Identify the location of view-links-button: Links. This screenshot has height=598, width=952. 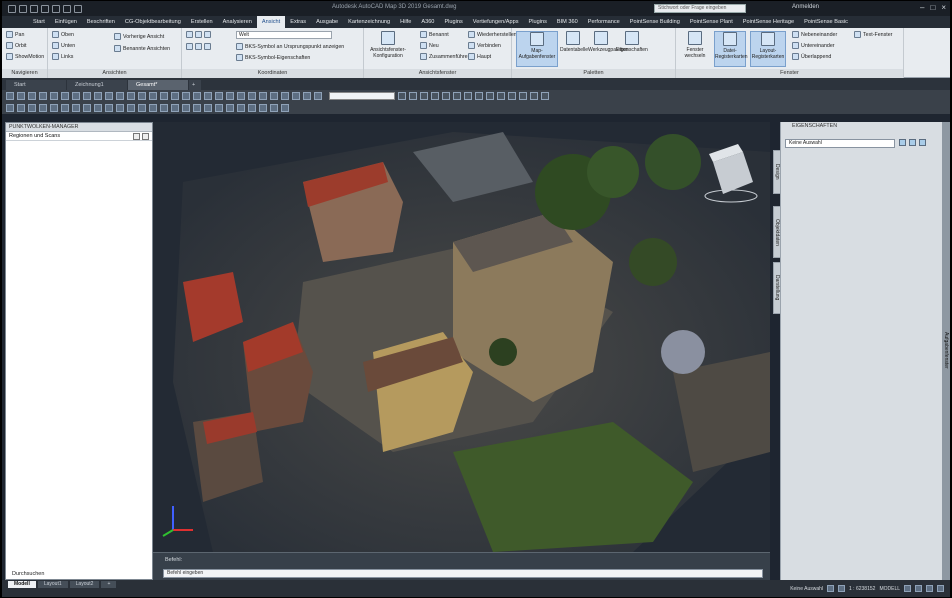
(62, 56).